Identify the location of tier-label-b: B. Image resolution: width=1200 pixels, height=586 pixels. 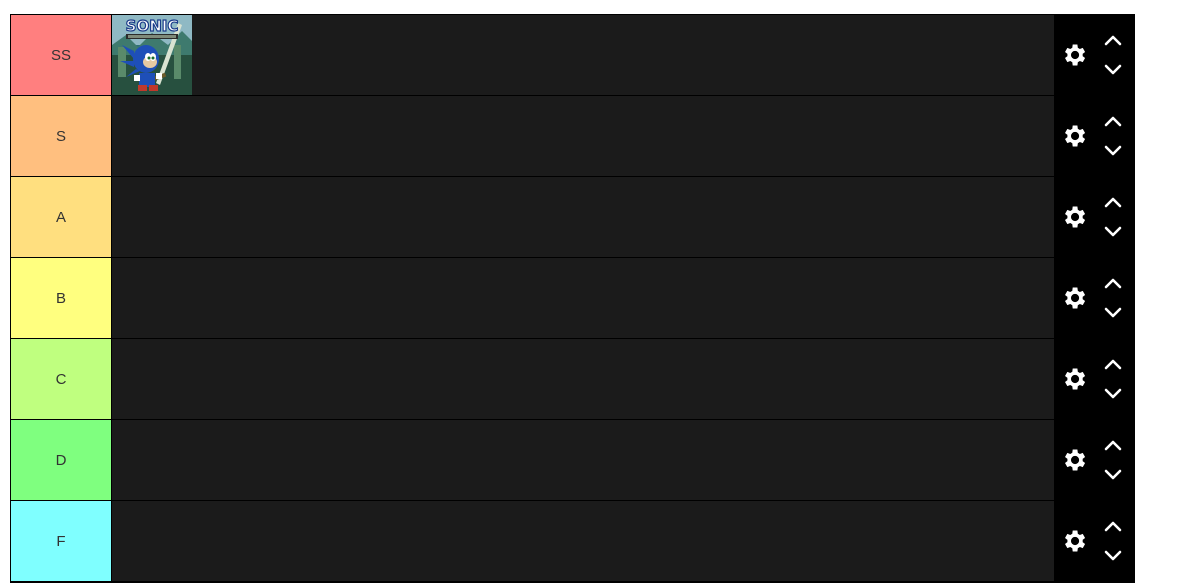
(61, 298).